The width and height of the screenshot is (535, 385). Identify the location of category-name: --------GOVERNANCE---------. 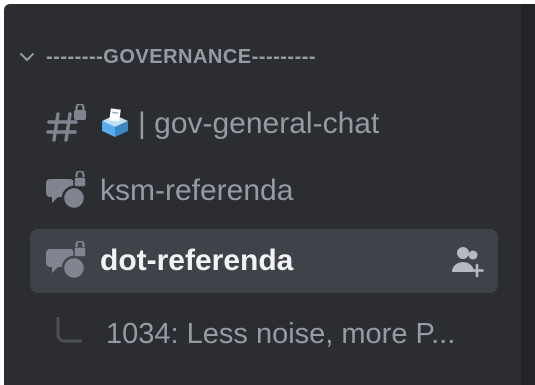
(181, 56).